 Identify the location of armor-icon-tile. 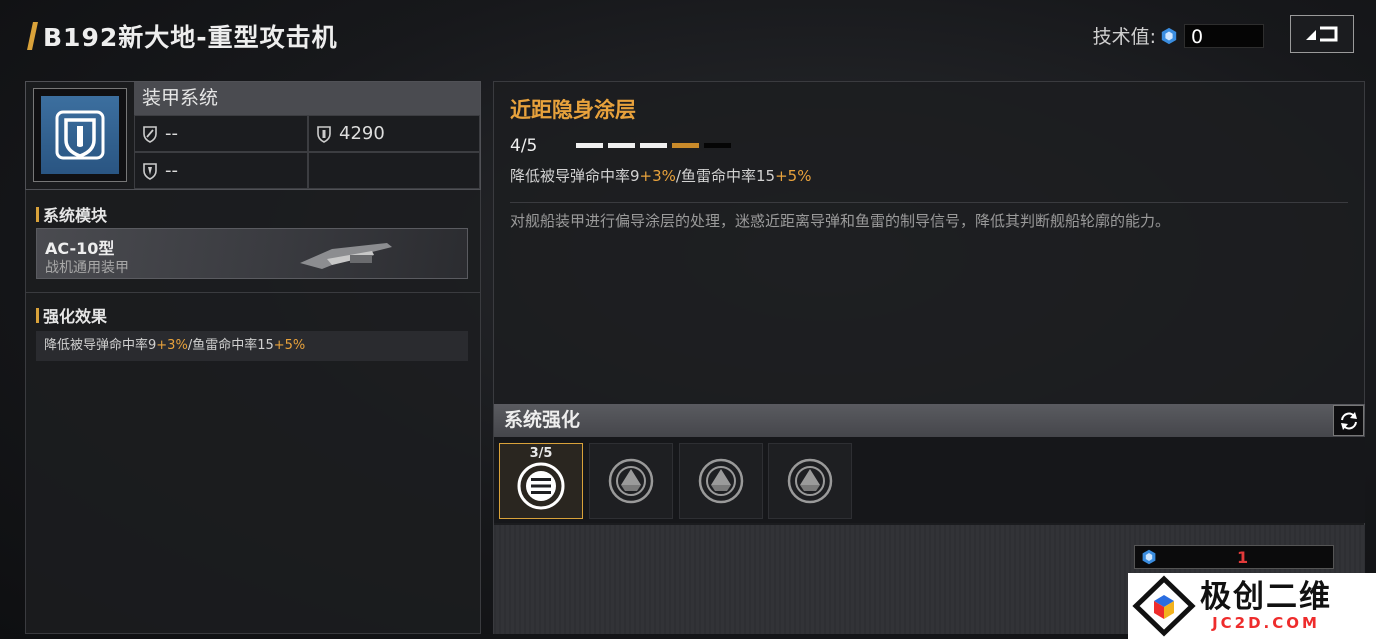
(80, 135).